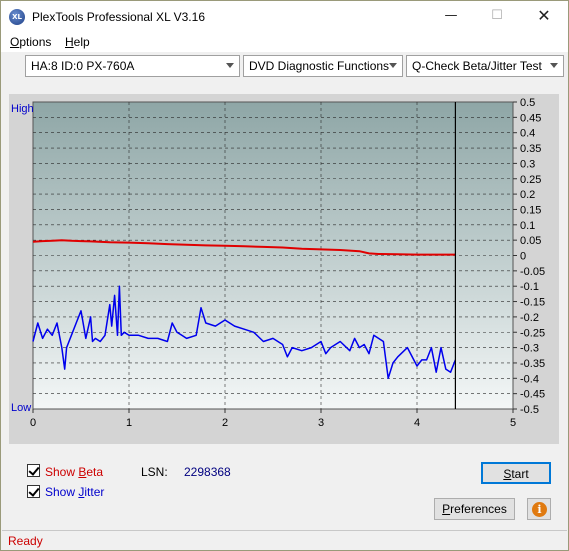 This screenshot has height=551, width=569. I want to click on start-label: tart, so click(520, 474).